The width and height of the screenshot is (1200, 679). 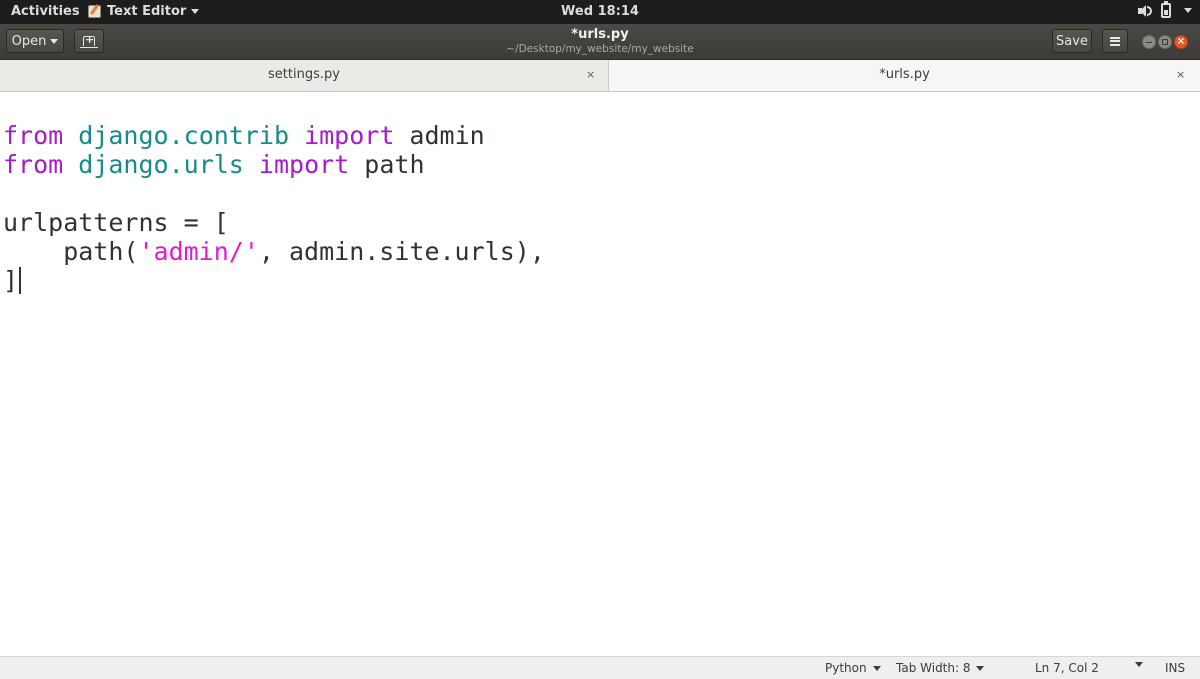 I want to click on module-token: django.contrib, so click(x=183, y=135).